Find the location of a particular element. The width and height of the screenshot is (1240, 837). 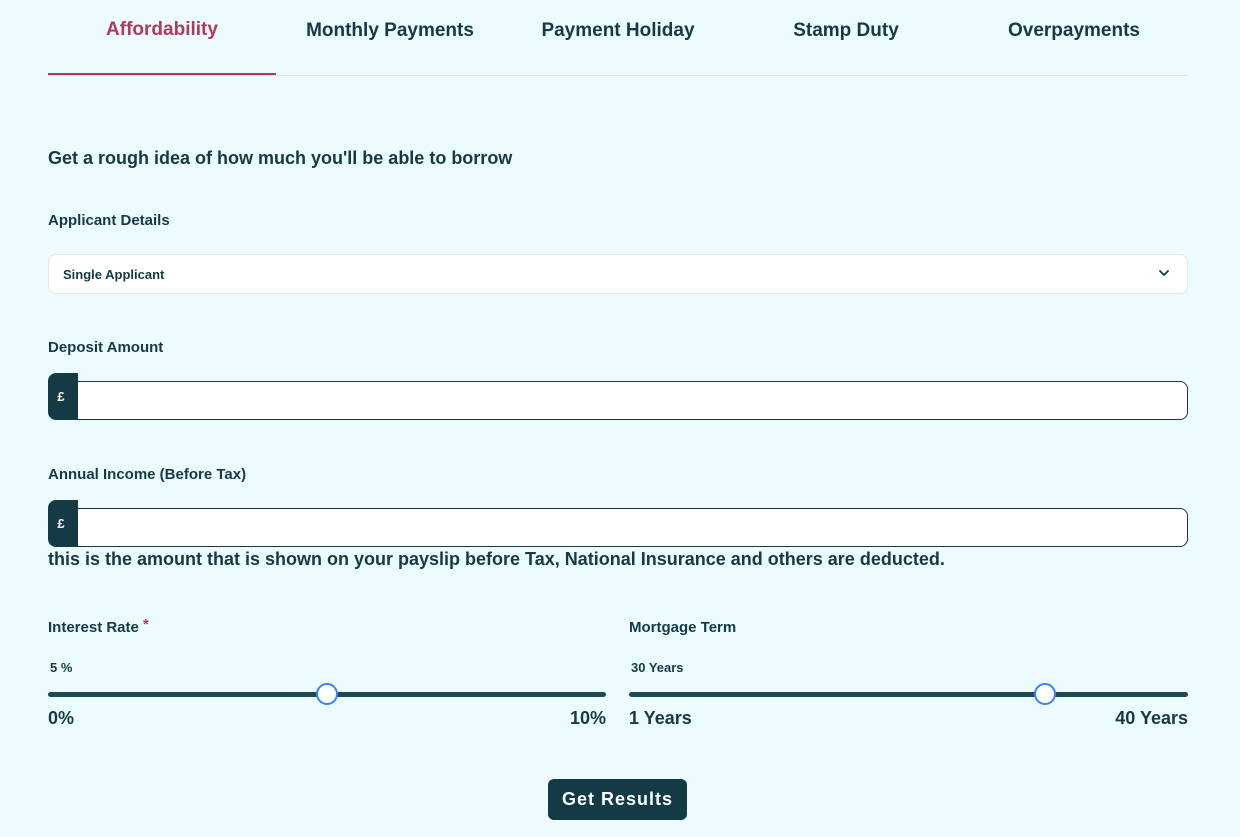

mortgage-term-slider: 30 Years 1 Years 40 Years is located at coordinates (908, 696).